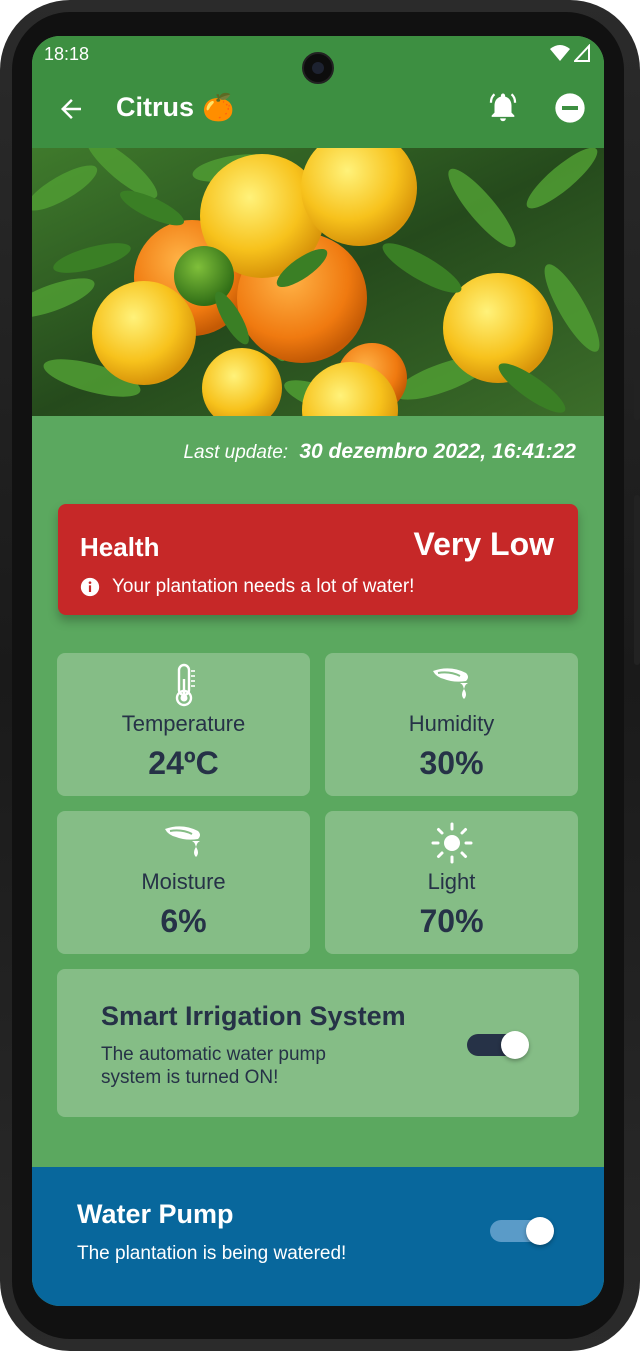 This screenshot has width=640, height=1351. What do you see at coordinates (450, 683) in the screenshot?
I see `humidity-icon` at bounding box center [450, 683].